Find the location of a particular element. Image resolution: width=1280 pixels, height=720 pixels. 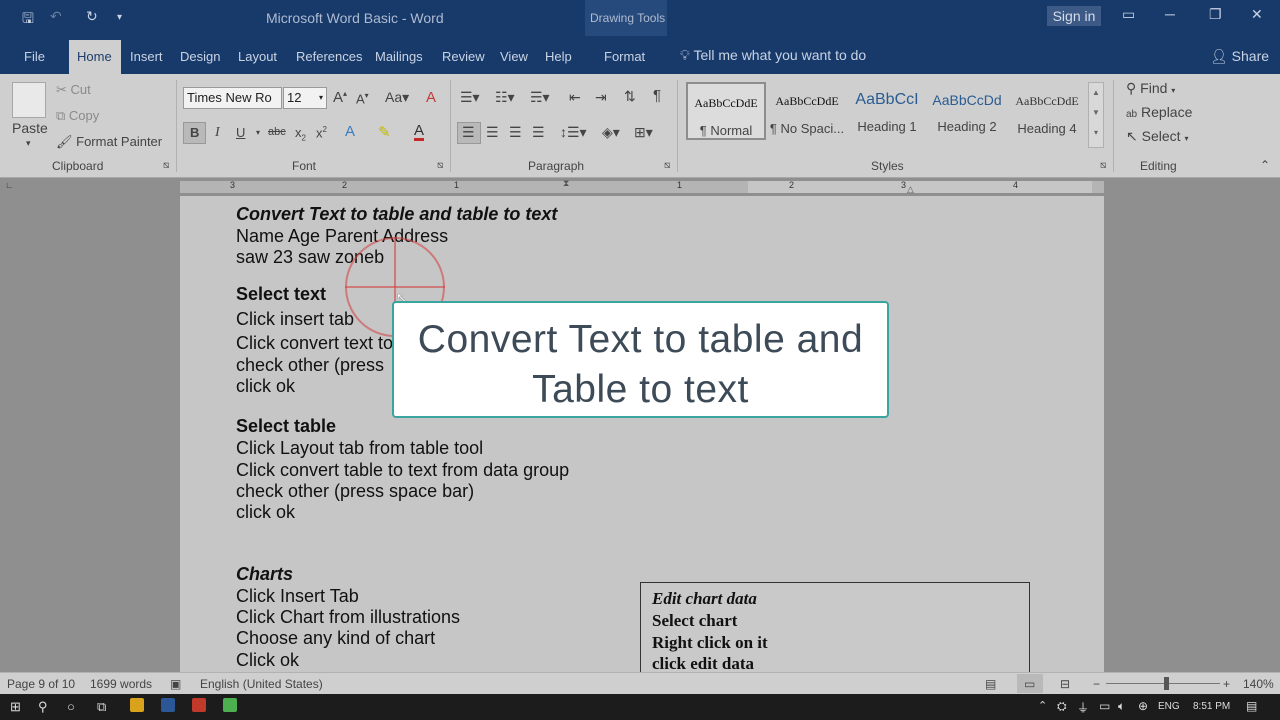

tab-insert: Insert is located at coordinates (146, 56).